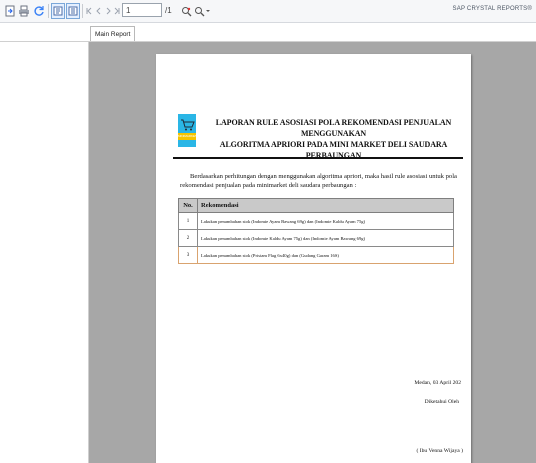 The height and width of the screenshot is (463, 536). Describe the element at coordinates (108, 11) in the screenshot. I see `next-page-icon` at that location.